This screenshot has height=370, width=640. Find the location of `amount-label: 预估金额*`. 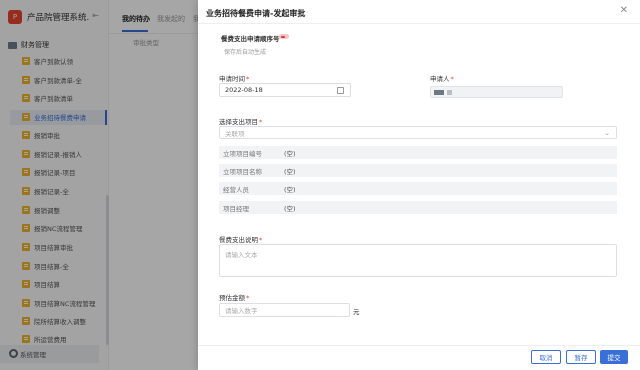

amount-label: 预估金额* is located at coordinates (234, 297).